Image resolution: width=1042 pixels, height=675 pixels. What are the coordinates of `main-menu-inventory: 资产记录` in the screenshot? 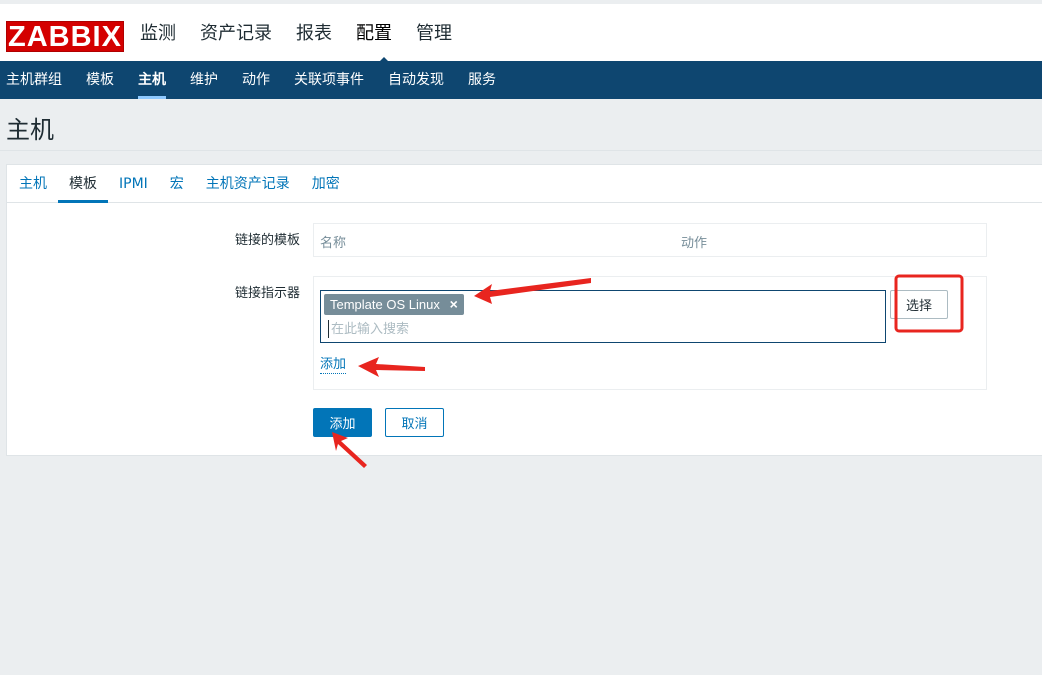 It's located at (236, 34).